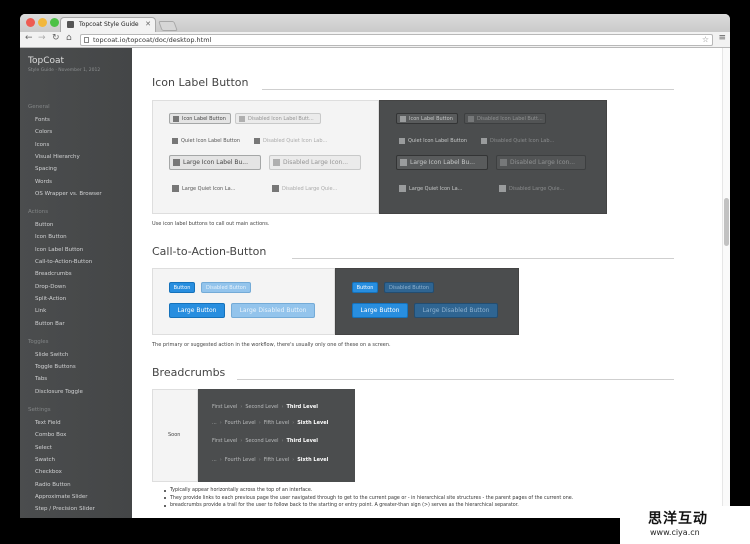  Describe the element at coordinates (189, 372) in the screenshot. I see `section-title-breadcrumbs: Breadcrumbs` at that location.